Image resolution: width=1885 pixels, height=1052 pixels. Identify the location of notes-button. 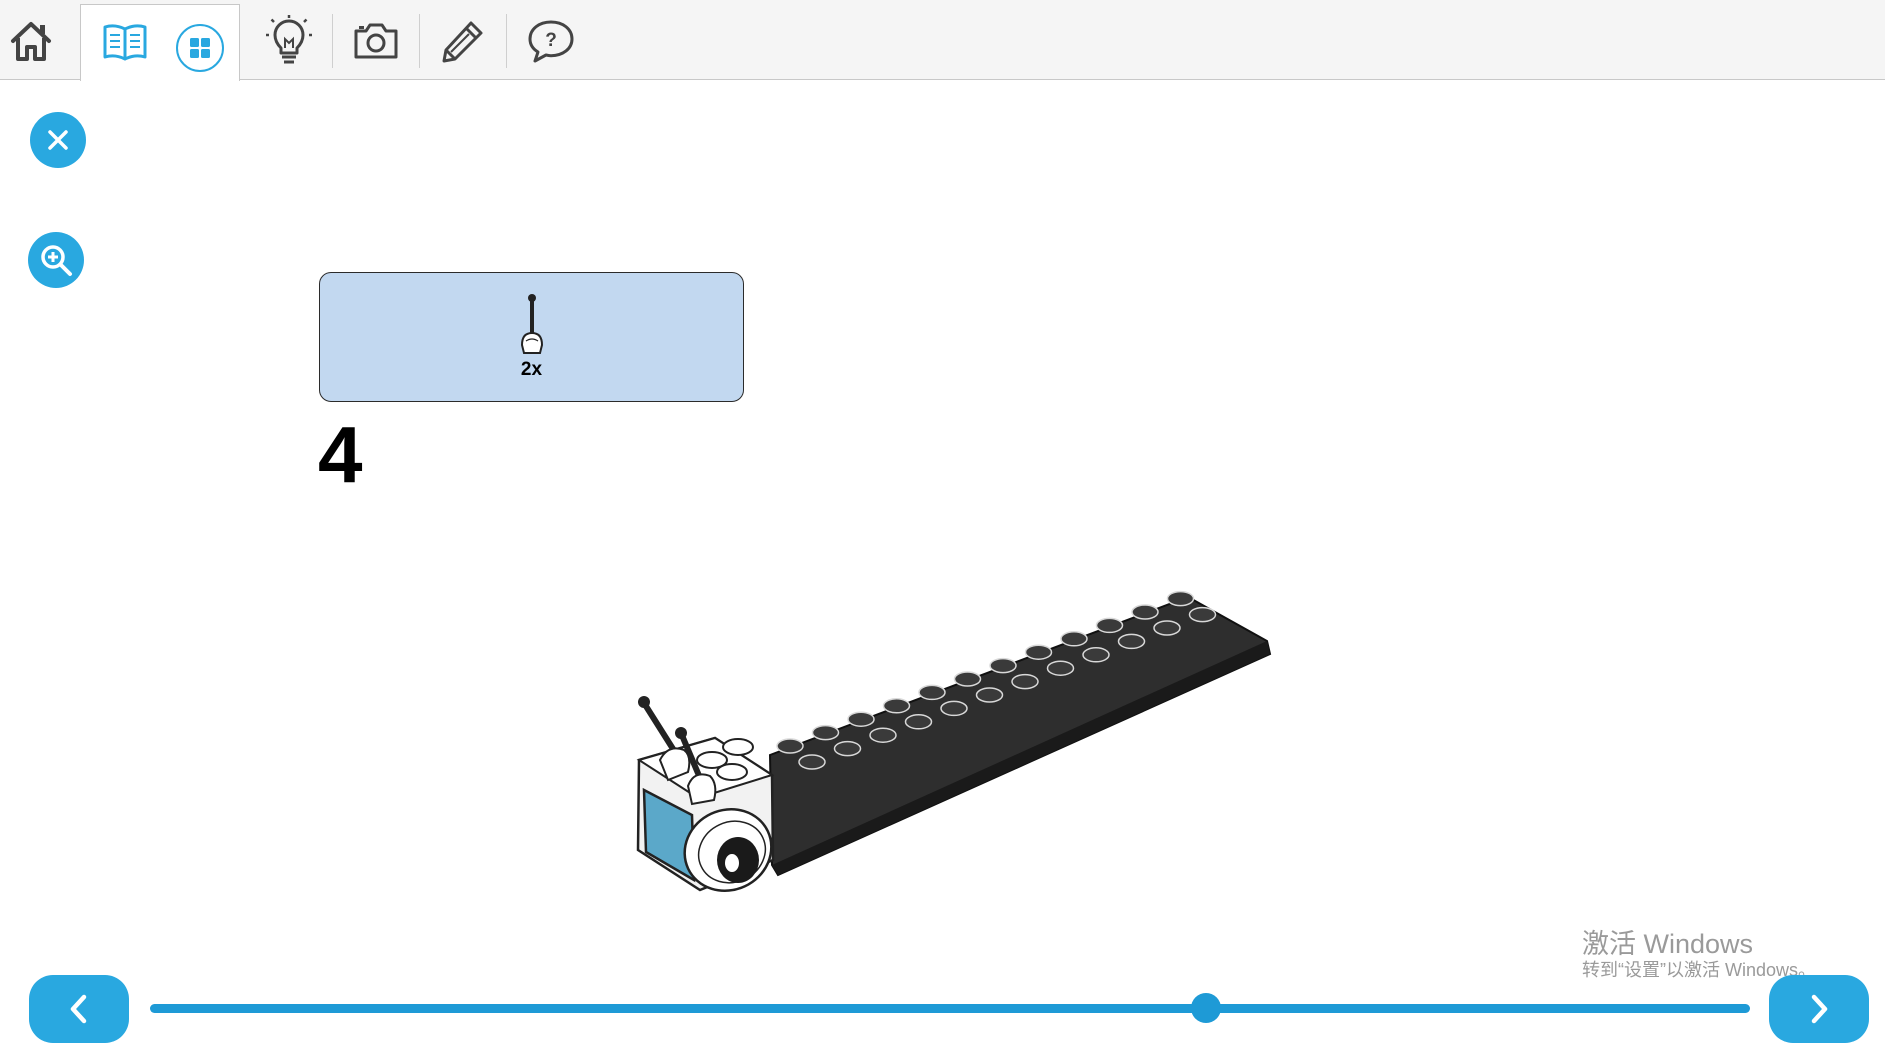
(463, 41).